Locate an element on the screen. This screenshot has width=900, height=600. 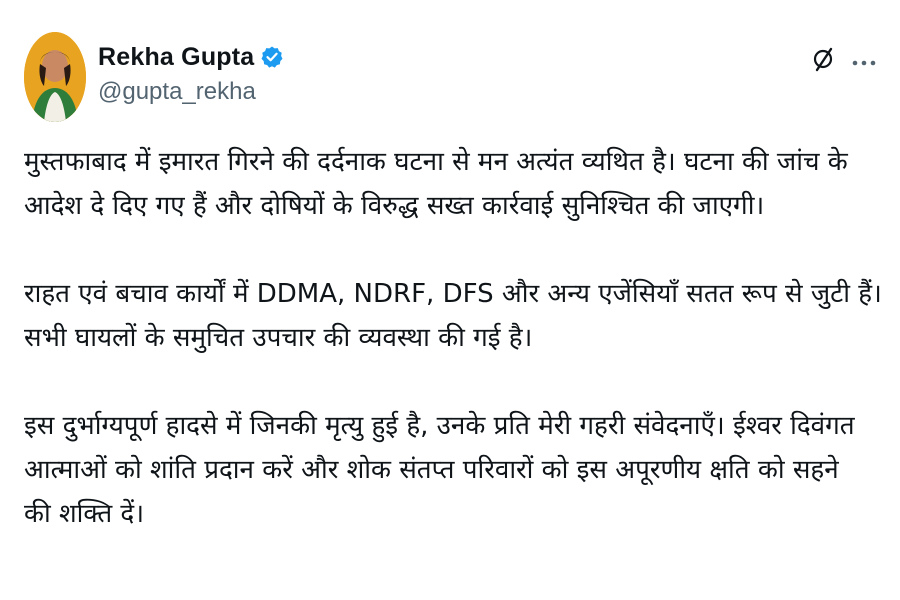
tweet-line: की शक्ति दें। is located at coordinates (84, 514).